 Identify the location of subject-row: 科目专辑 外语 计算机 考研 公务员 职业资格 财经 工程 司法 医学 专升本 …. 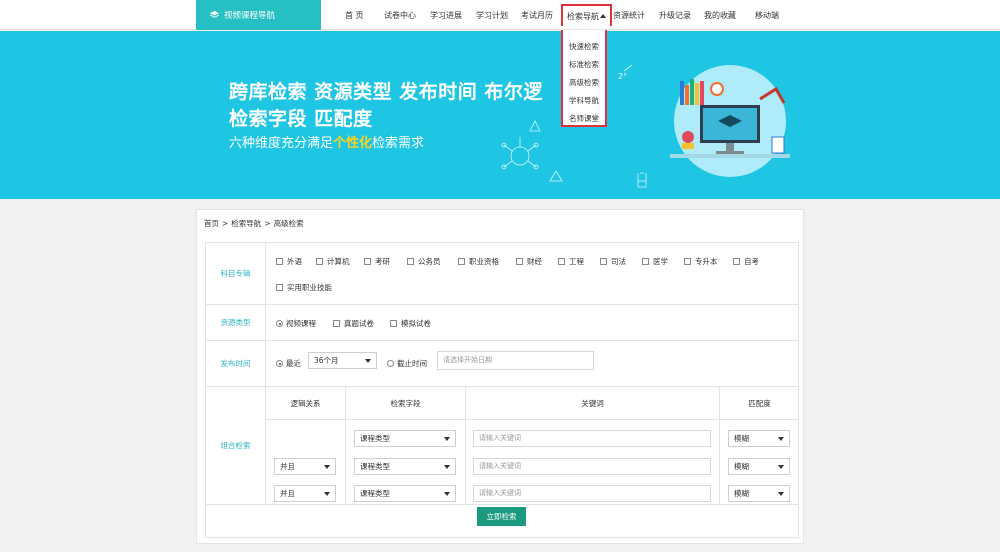
(502, 274).